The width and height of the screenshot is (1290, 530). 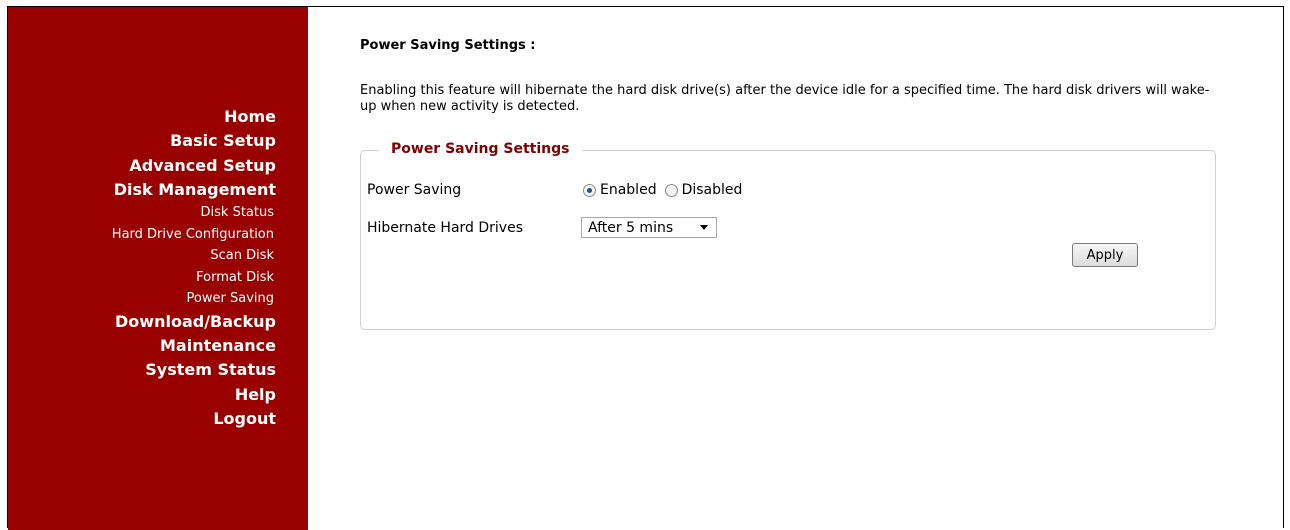 What do you see at coordinates (194, 190) in the screenshot?
I see `nav-disk-management: Disk Management` at bounding box center [194, 190].